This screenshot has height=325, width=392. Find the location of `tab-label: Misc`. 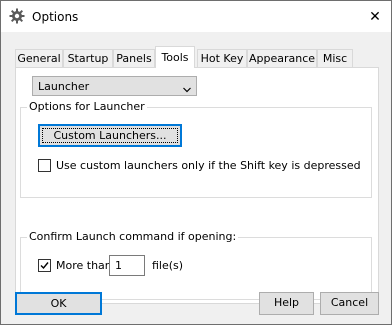

tab-label: Misc is located at coordinates (335, 58).